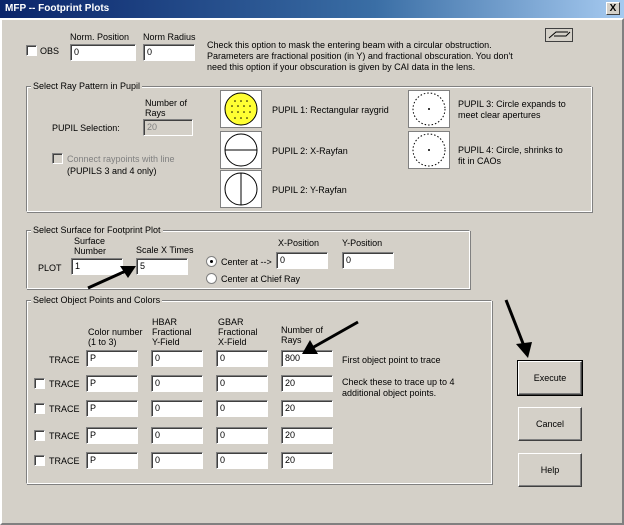 This screenshot has height=525, width=624. I want to click on x-position-input: 0, so click(302, 260).